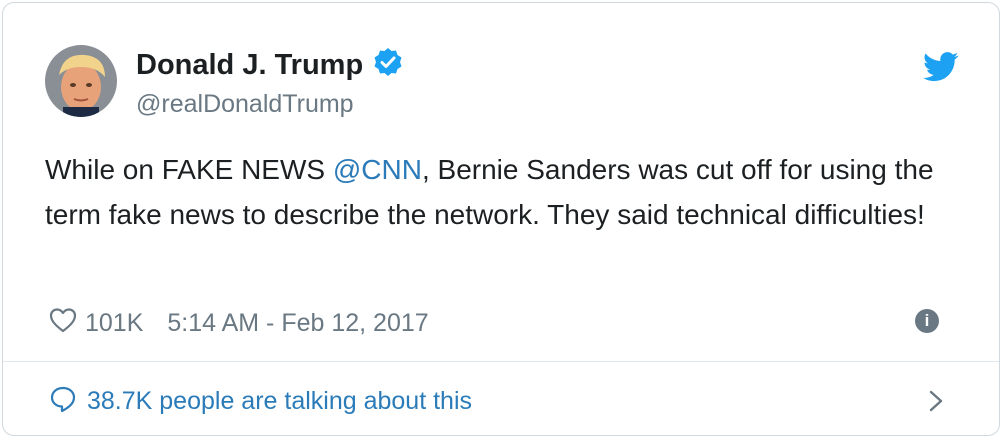  What do you see at coordinates (63, 401) in the screenshot?
I see `speech-bubble-icon` at bounding box center [63, 401].